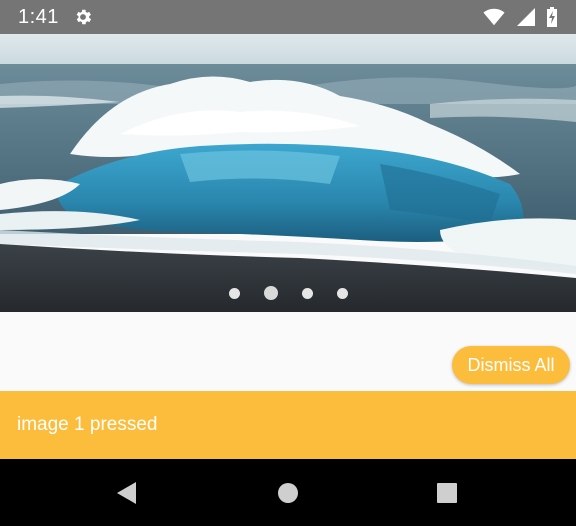 The width and height of the screenshot is (576, 526). Describe the element at coordinates (270, 293) in the screenshot. I see `pager-dot-active` at that location.